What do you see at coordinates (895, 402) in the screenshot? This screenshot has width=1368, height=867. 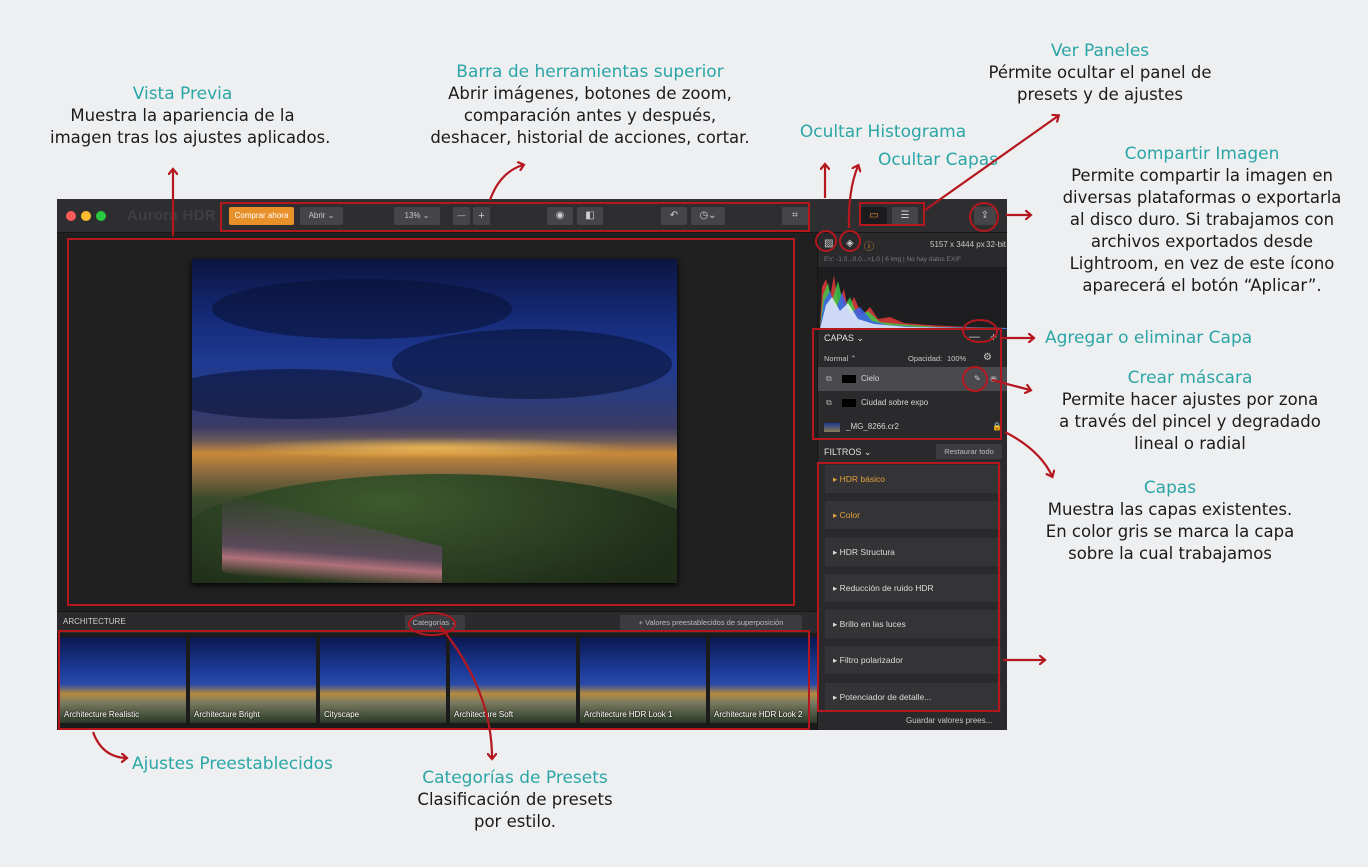 I see `layer-name: Ciudad sobre expo` at bounding box center [895, 402].